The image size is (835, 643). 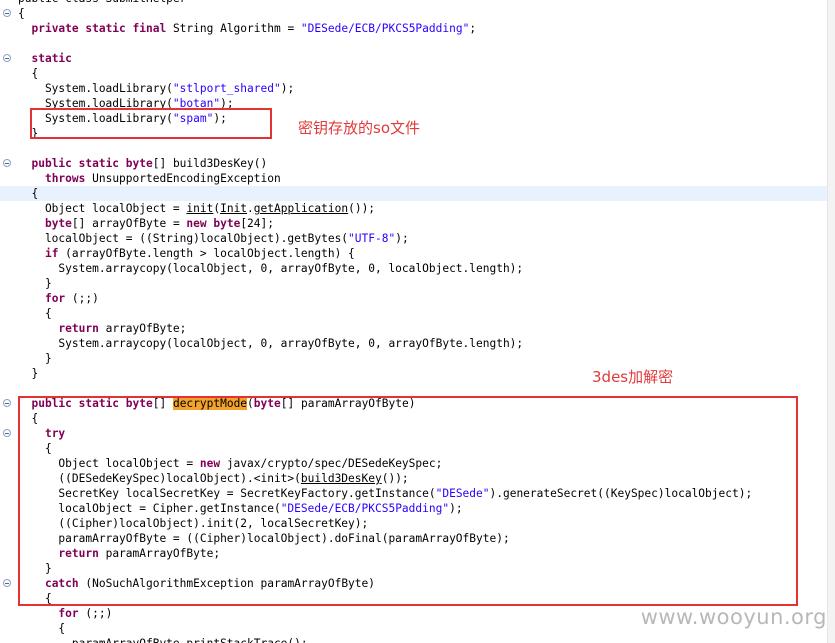 I want to click on code-line: for (;;), so click(x=414, y=298).